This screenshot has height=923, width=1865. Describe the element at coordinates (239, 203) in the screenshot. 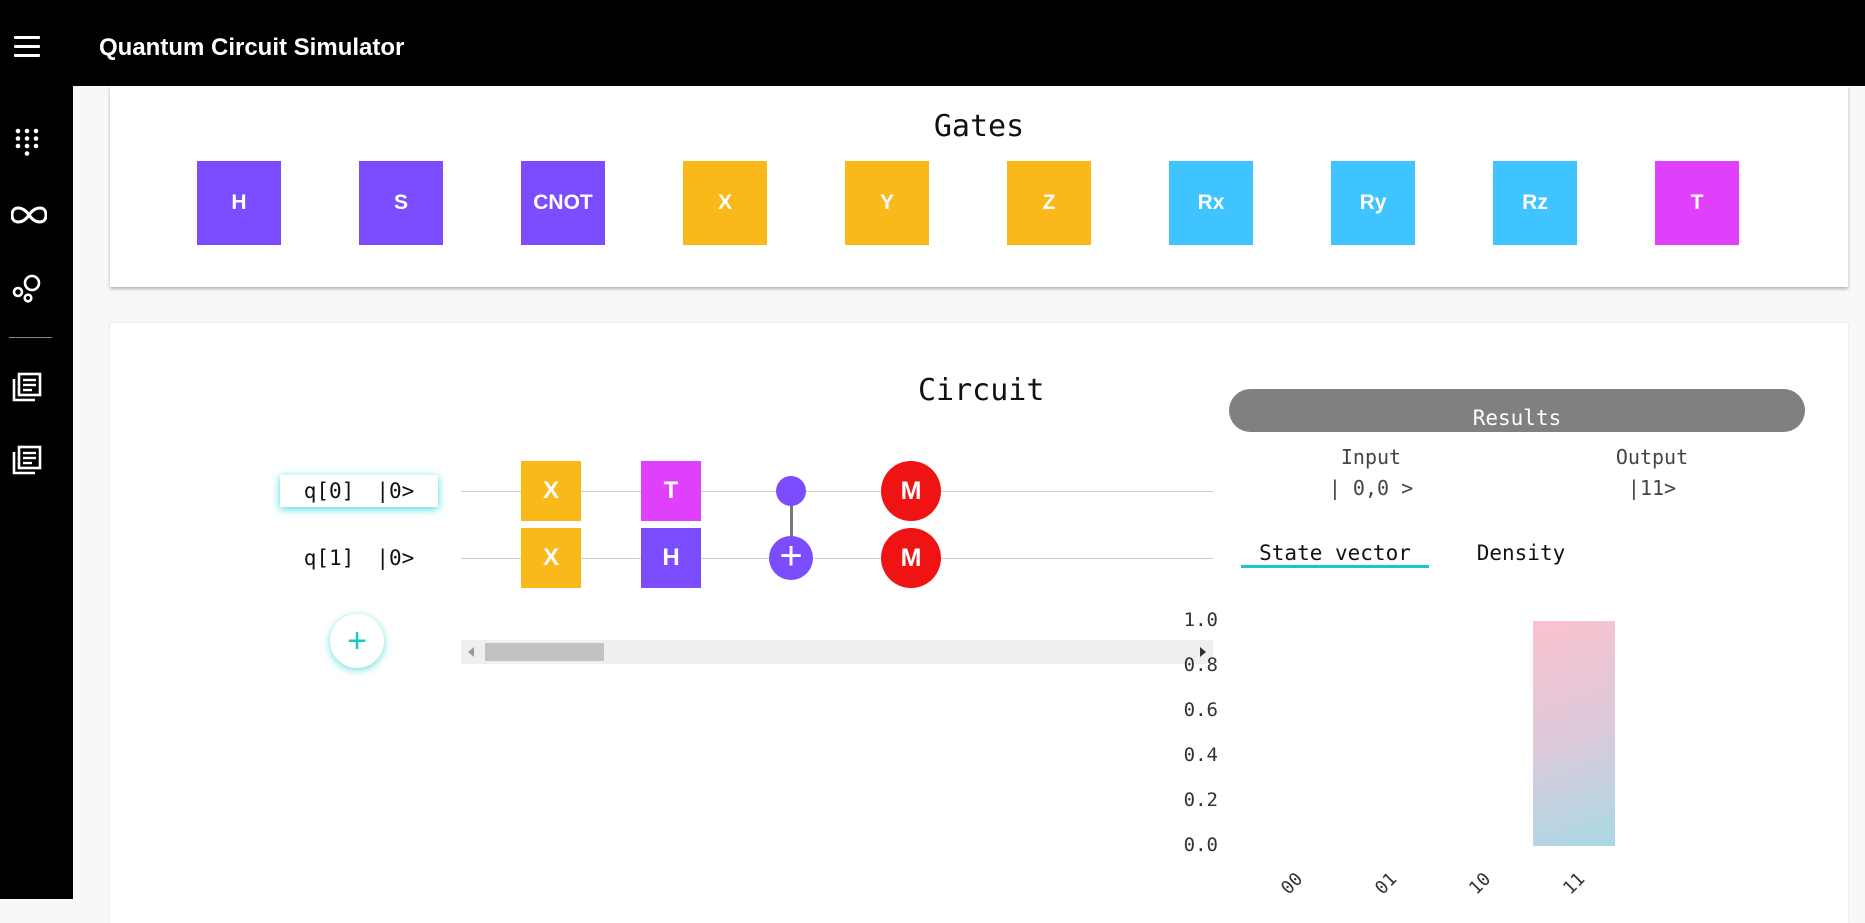

I see `gate-h: H` at that location.